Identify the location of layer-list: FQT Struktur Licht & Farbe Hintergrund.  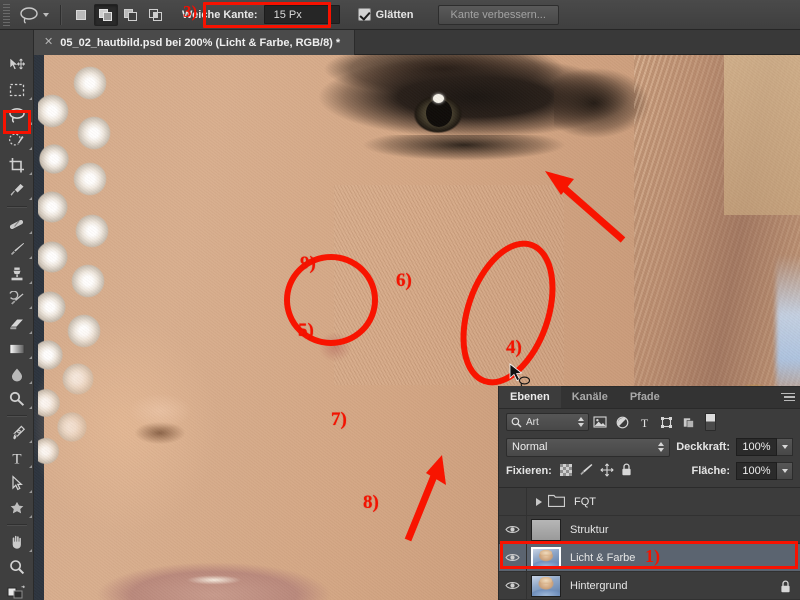
(649, 543).